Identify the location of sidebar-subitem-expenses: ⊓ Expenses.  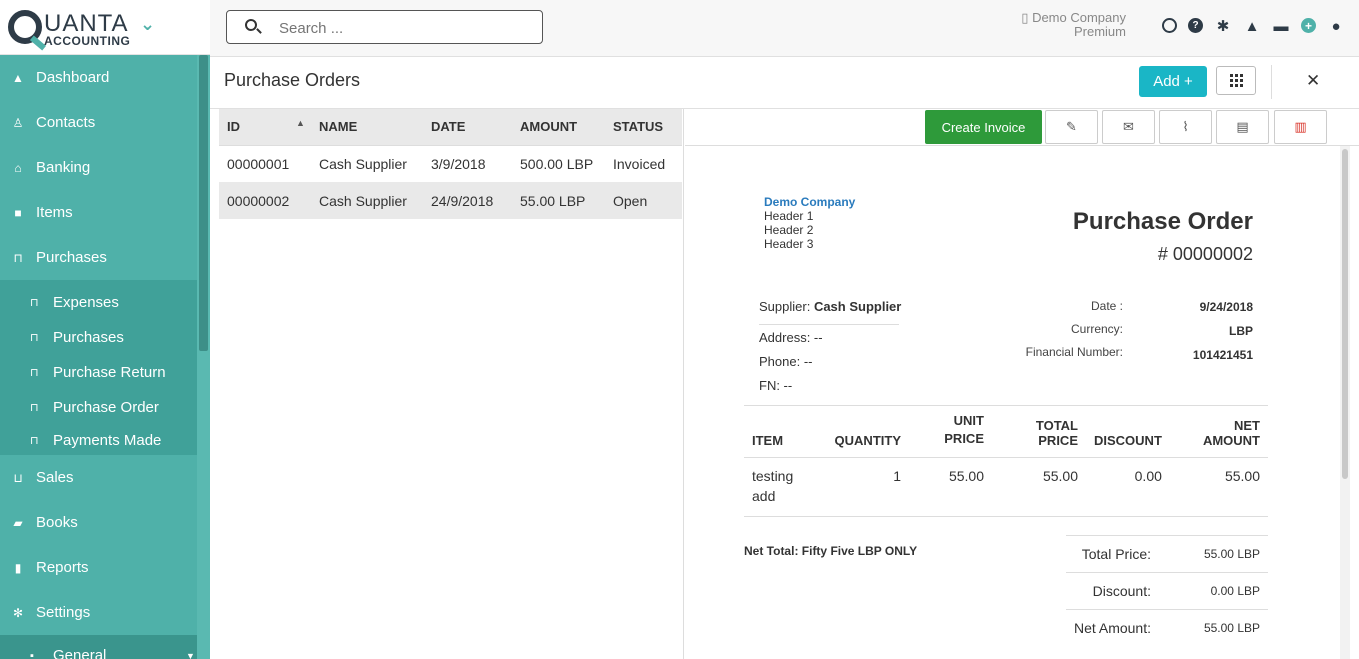
(98, 302).